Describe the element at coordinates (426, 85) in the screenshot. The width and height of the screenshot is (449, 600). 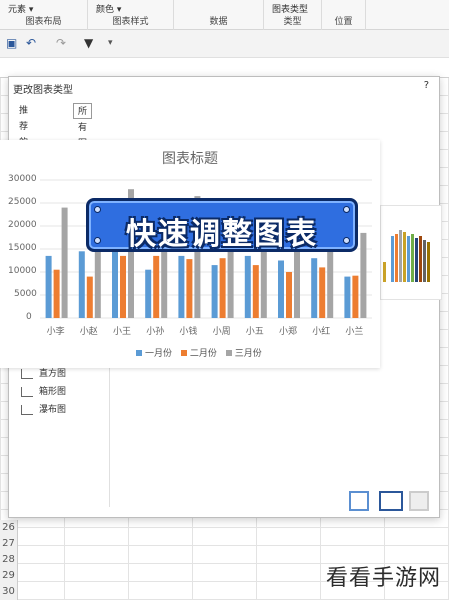
I see `help-button: ?` at that location.